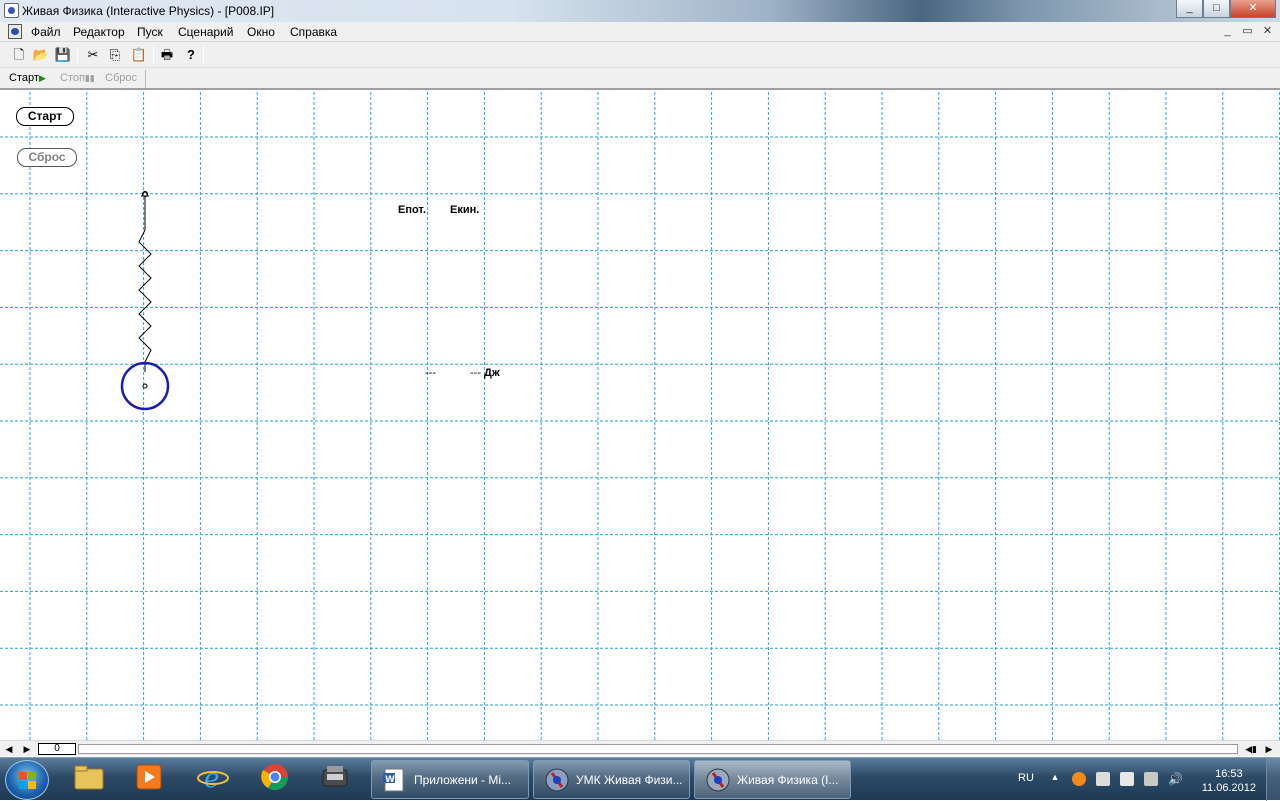 This screenshot has width=1280, height=801. I want to click on control-reset-button: Сброс, so click(121, 78).